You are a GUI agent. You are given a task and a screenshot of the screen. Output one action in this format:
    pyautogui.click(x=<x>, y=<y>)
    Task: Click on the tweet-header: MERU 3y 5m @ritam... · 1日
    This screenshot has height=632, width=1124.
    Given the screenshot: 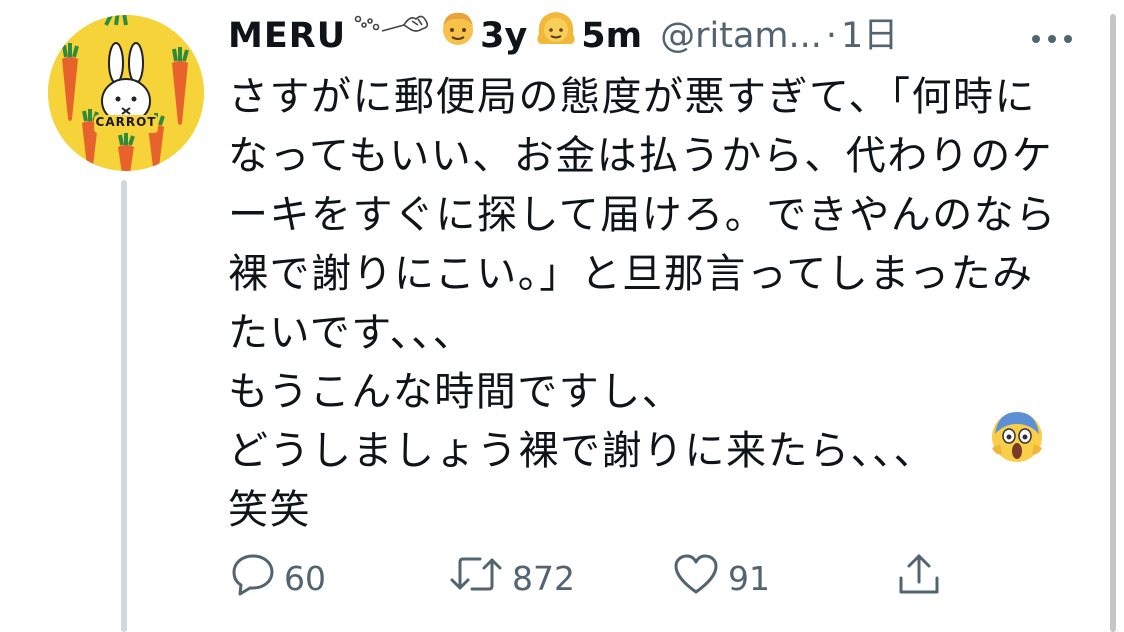 What is the action you would take?
    pyautogui.click(x=563, y=36)
    